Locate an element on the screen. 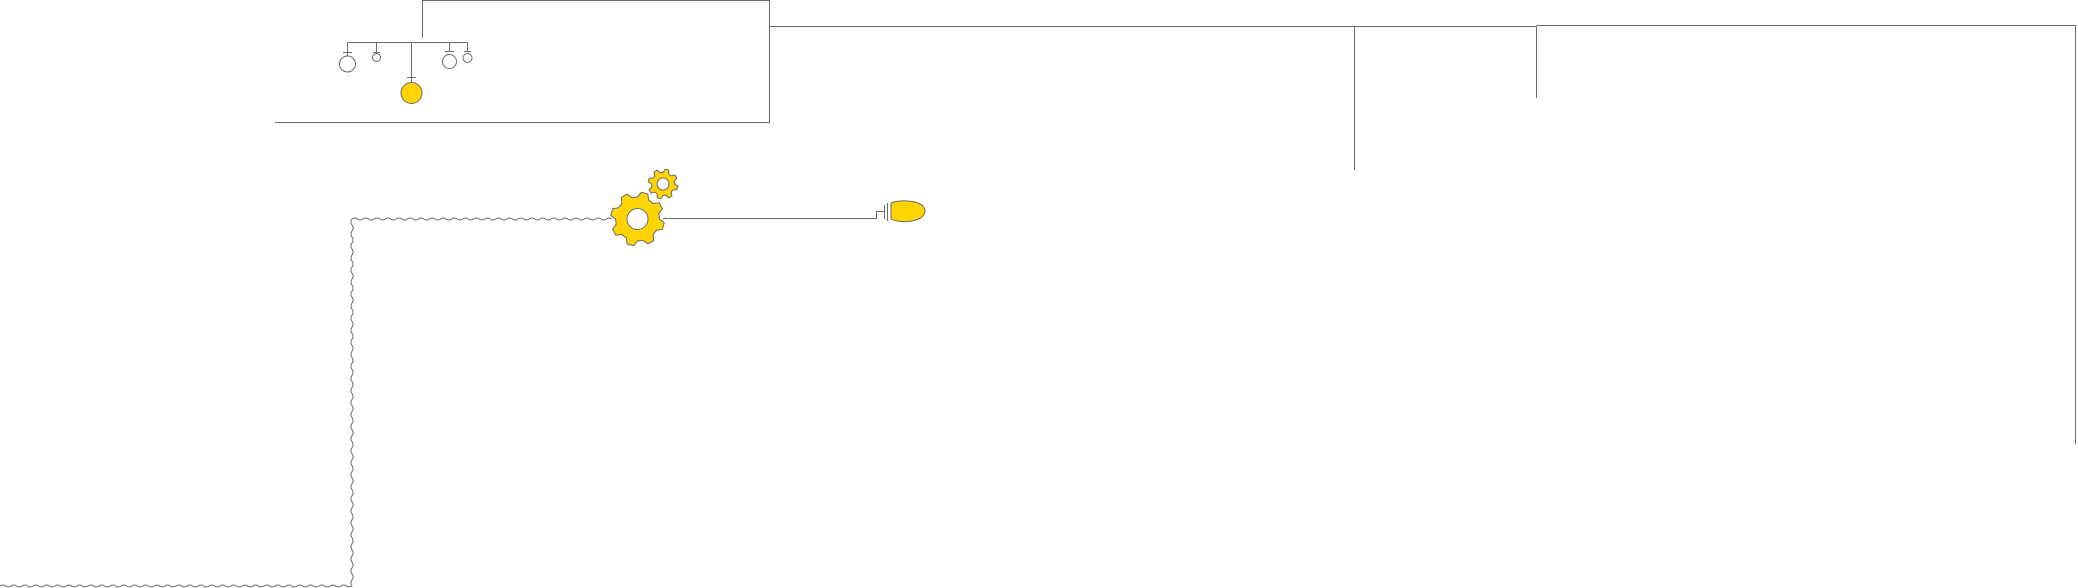 This screenshot has width=2078, height=588. straight-connector is located at coordinates (773, 215).